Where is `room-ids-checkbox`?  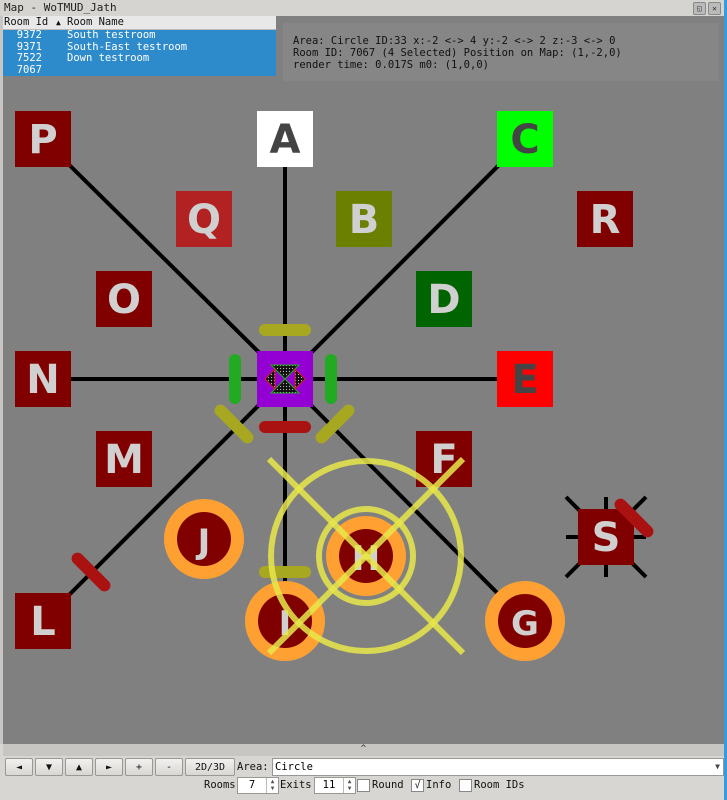 room-ids-checkbox is located at coordinates (465, 785).